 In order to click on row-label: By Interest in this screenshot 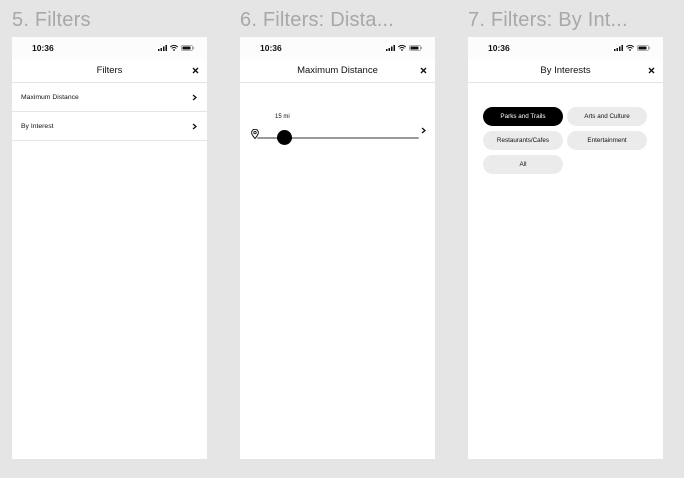, I will do `click(37, 126)`.